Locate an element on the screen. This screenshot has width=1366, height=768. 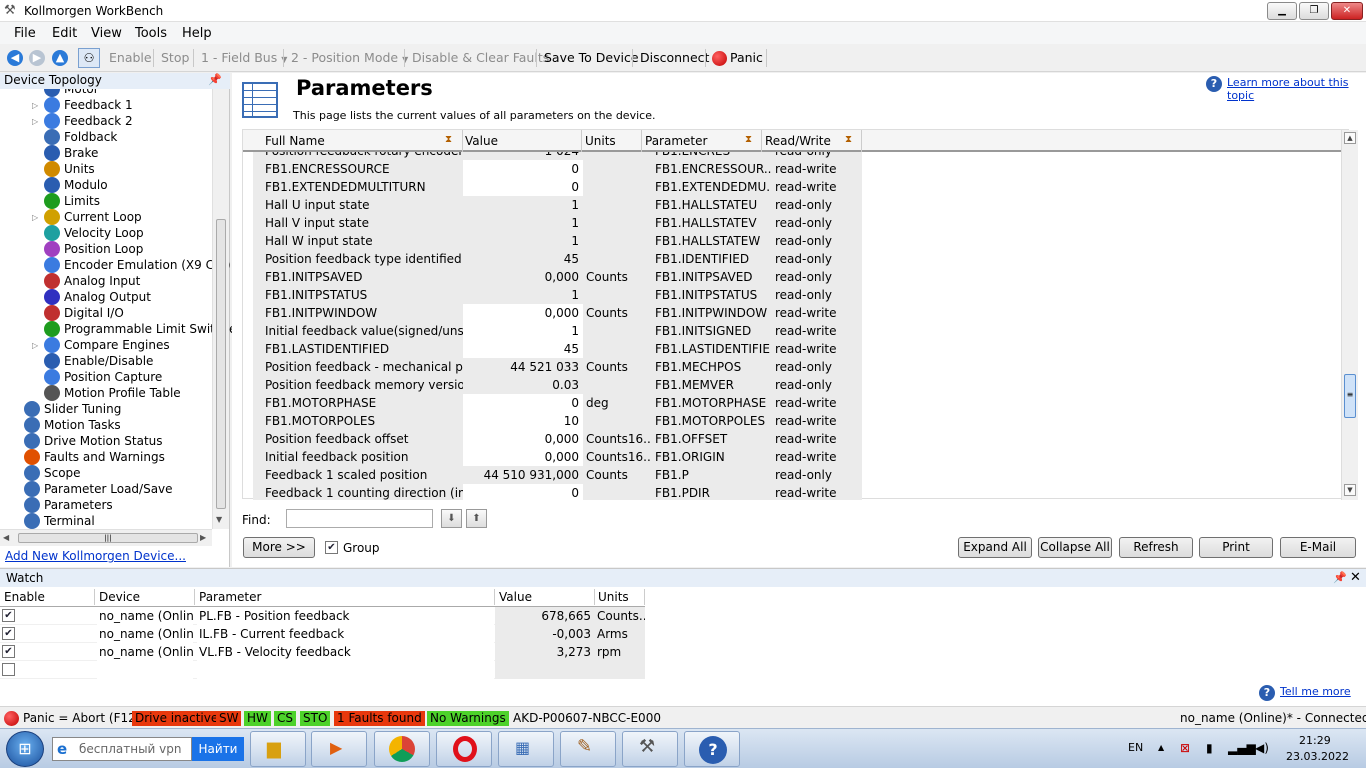
tree-item: Limits is located at coordinates (72, 201).